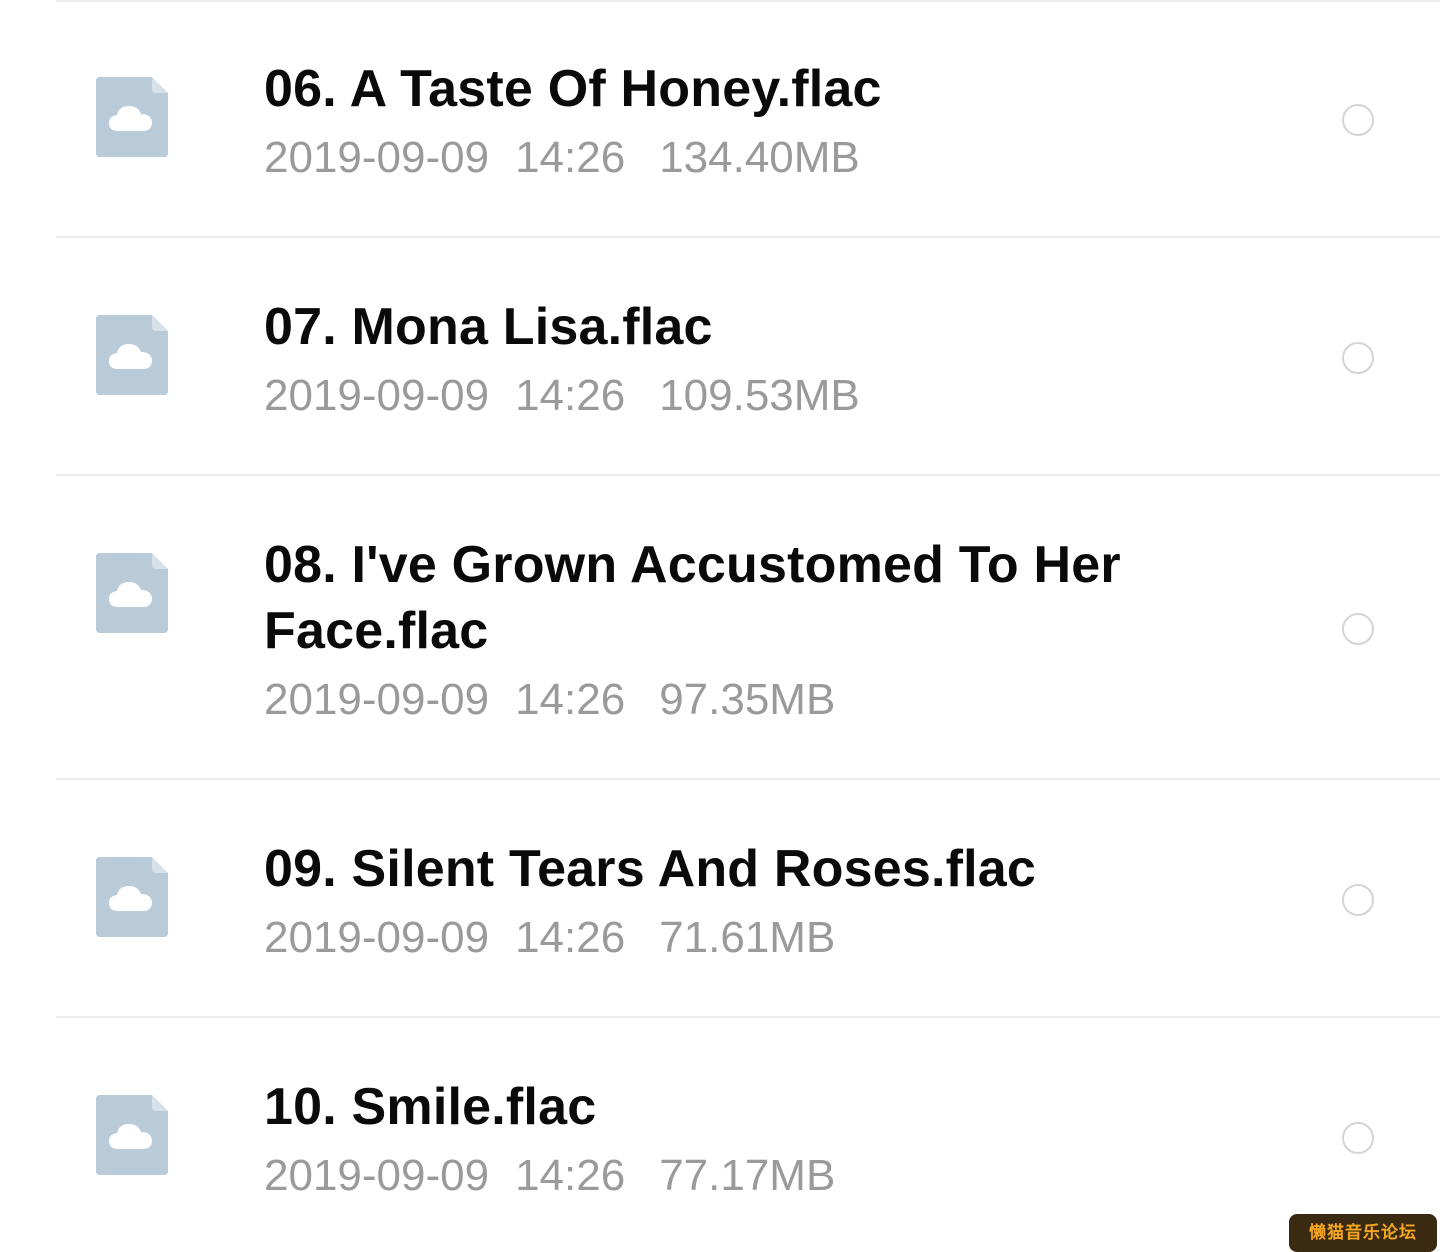 Image resolution: width=1440 pixels, height=1252 pixels. I want to click on file-meta: 2019-09-09 14:26 134.40MB, so click(744, 158).